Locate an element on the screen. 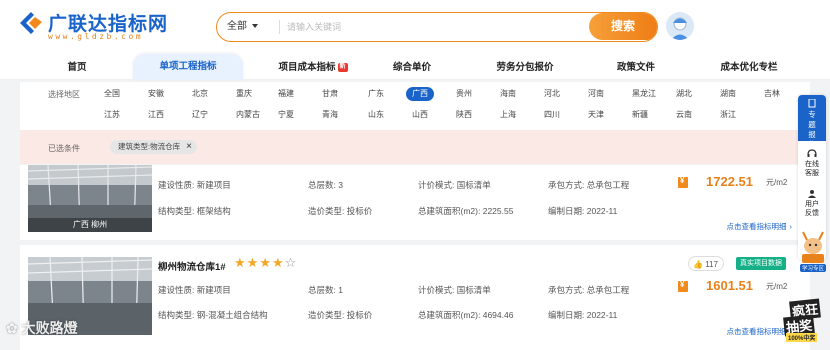 The image size is (830, 350). nav-unit-price: 综合单价 is located at coordinates (412, 67).